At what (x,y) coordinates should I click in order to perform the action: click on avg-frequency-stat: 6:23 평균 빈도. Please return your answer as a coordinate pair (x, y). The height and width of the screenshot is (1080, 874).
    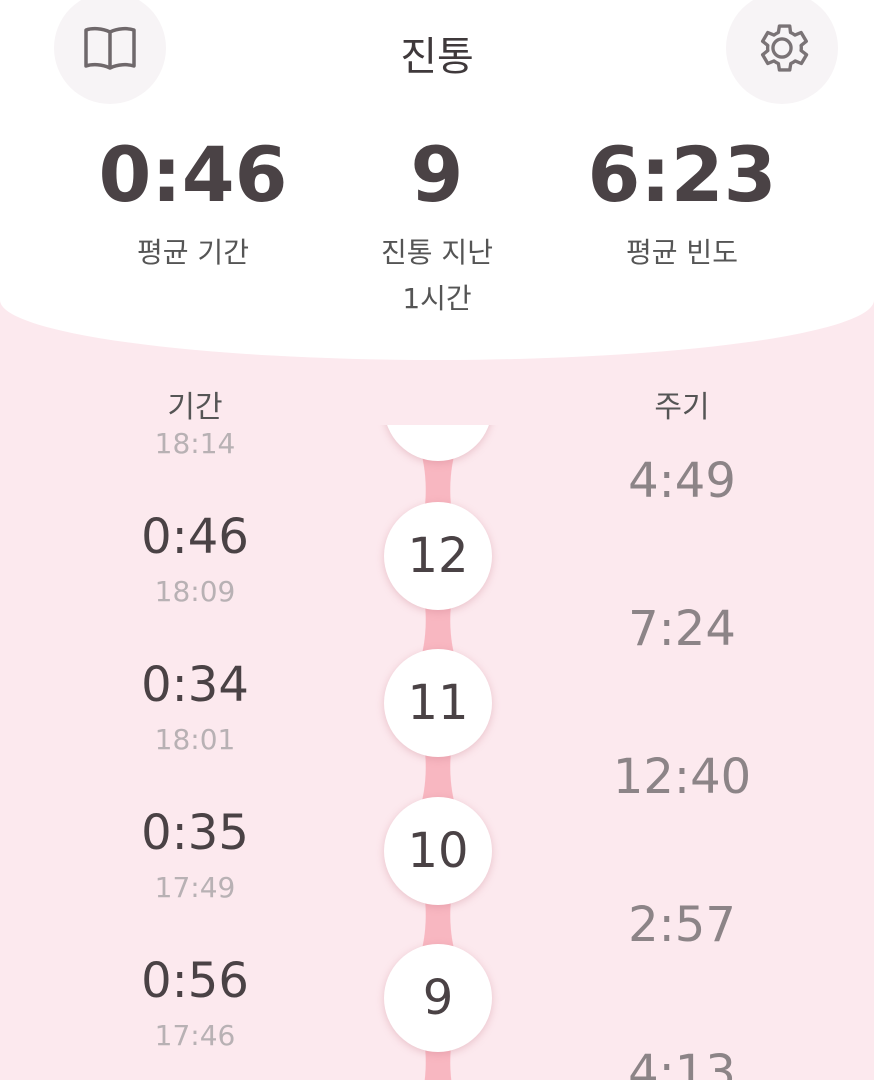
    Looking at the image, I should click on (682, 204).